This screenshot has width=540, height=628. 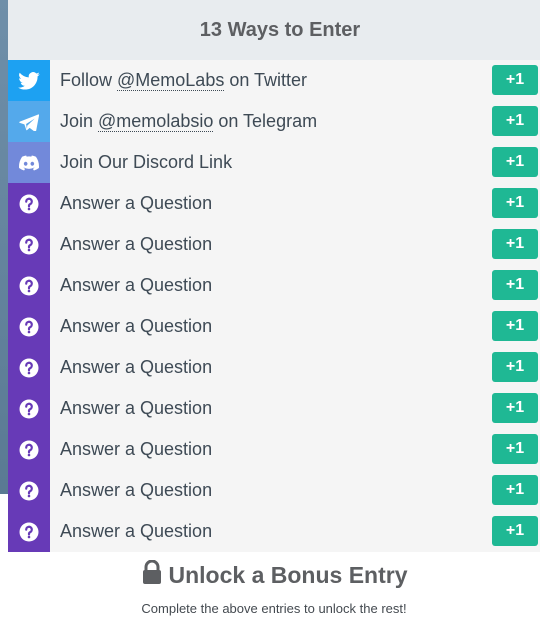 What do you see at coordinates (265, 121) in the screenshot?
I see `entry-label-suffix: on Telegram` at bounding box center [265, 121].